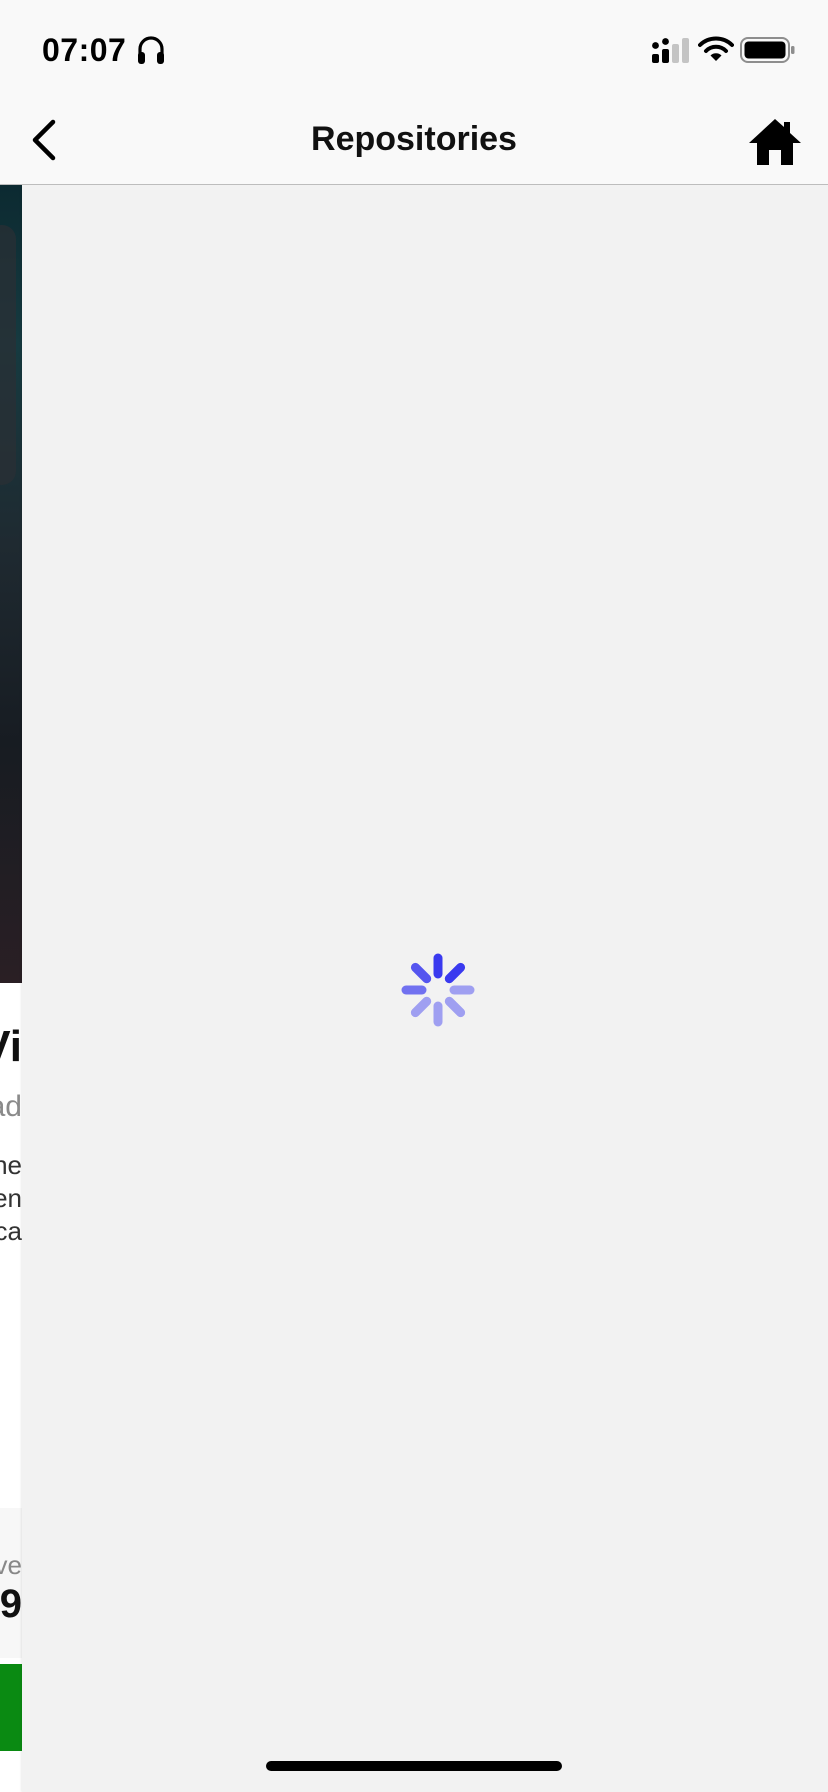  I want to click on status-time: 07:07, so click(84, 50).